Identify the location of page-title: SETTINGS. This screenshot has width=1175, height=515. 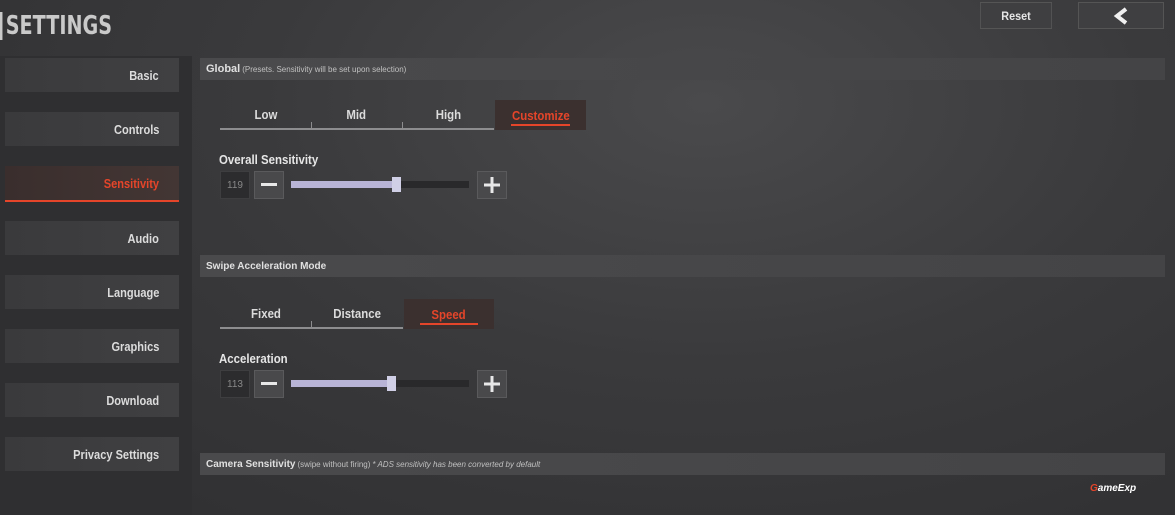
(56, 26).